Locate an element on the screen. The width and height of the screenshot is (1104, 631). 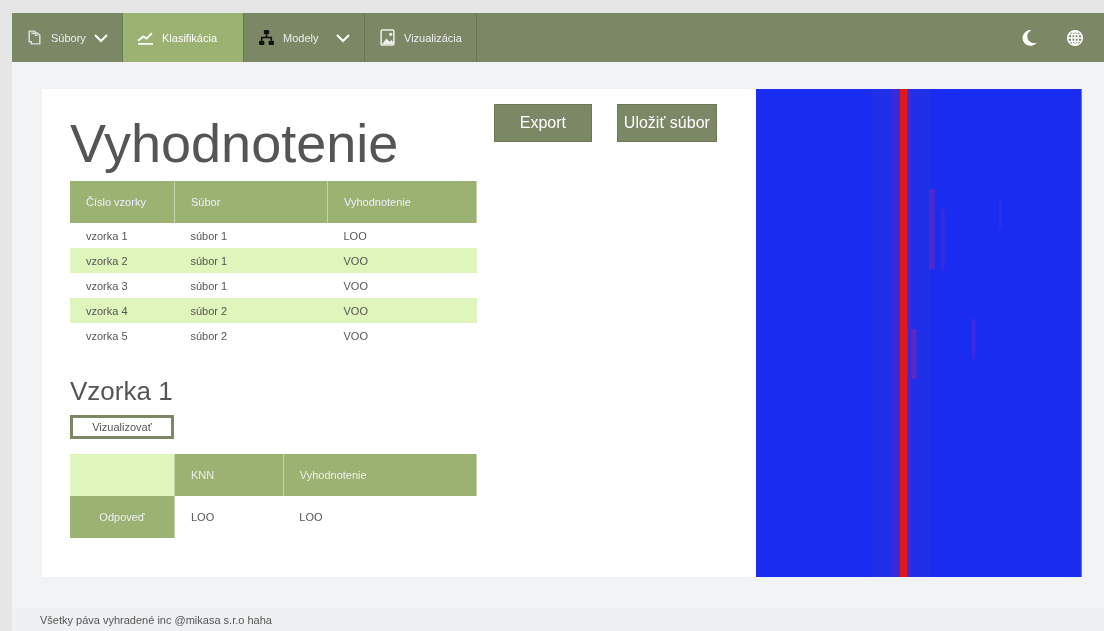
table-cell: vzorka 2 is located at coordinates (122, 260).